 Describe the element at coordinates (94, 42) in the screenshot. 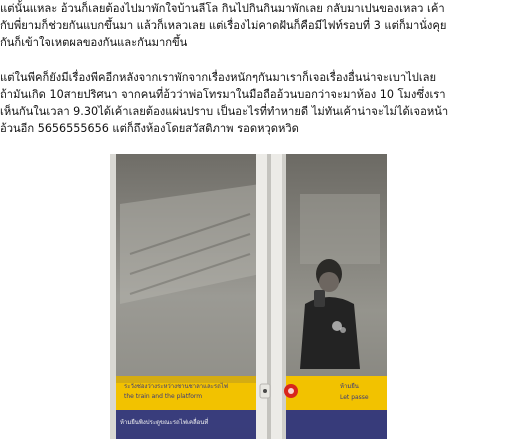

I see `paragraph-1-line-3: กันก็เข้าใจเหตผลของกันและกันมากขึ้น` at that location.